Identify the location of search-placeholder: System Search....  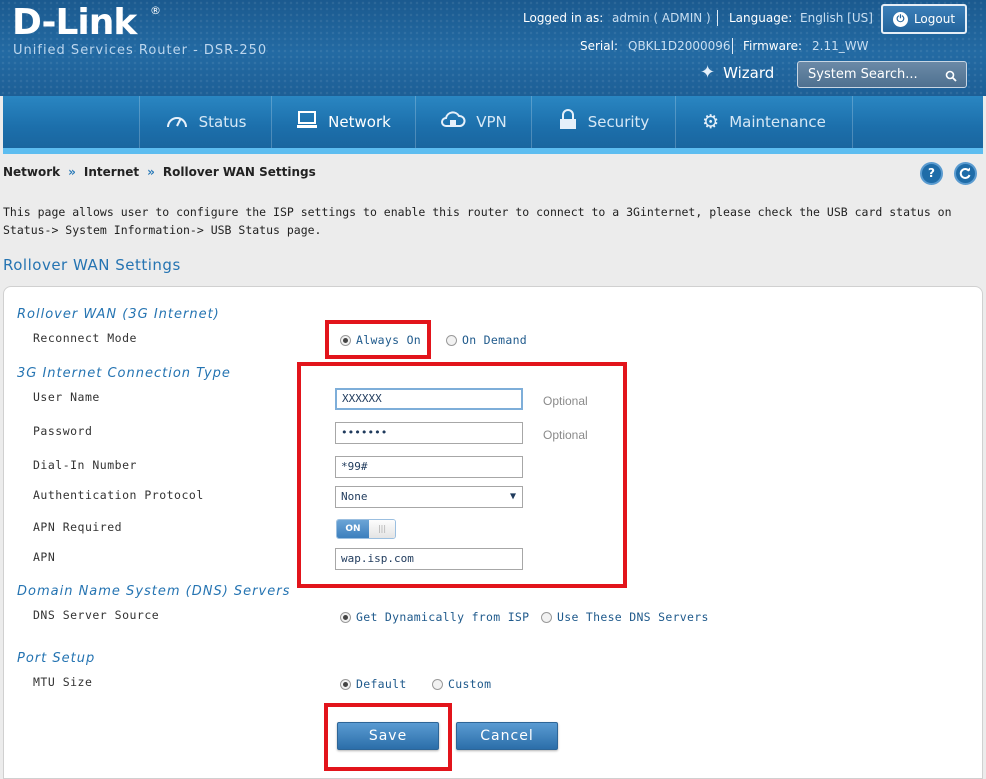
(863, 74).